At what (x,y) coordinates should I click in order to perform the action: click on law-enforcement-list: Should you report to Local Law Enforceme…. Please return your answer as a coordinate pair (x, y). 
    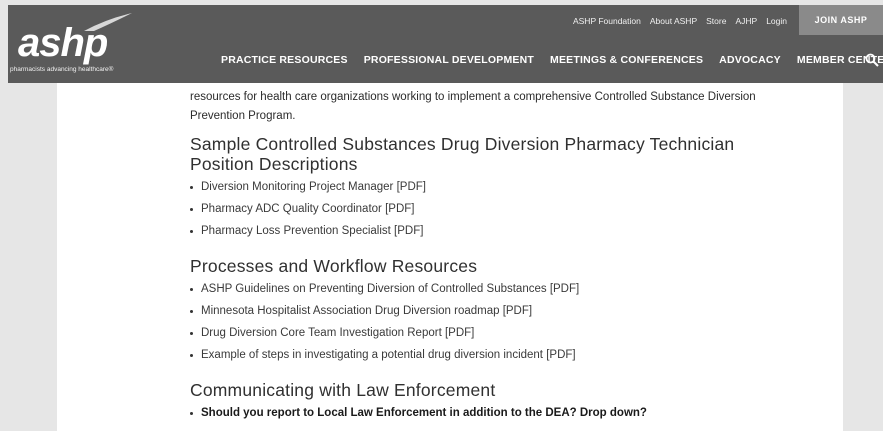
    Looking at the image, I should click on (490, 413).